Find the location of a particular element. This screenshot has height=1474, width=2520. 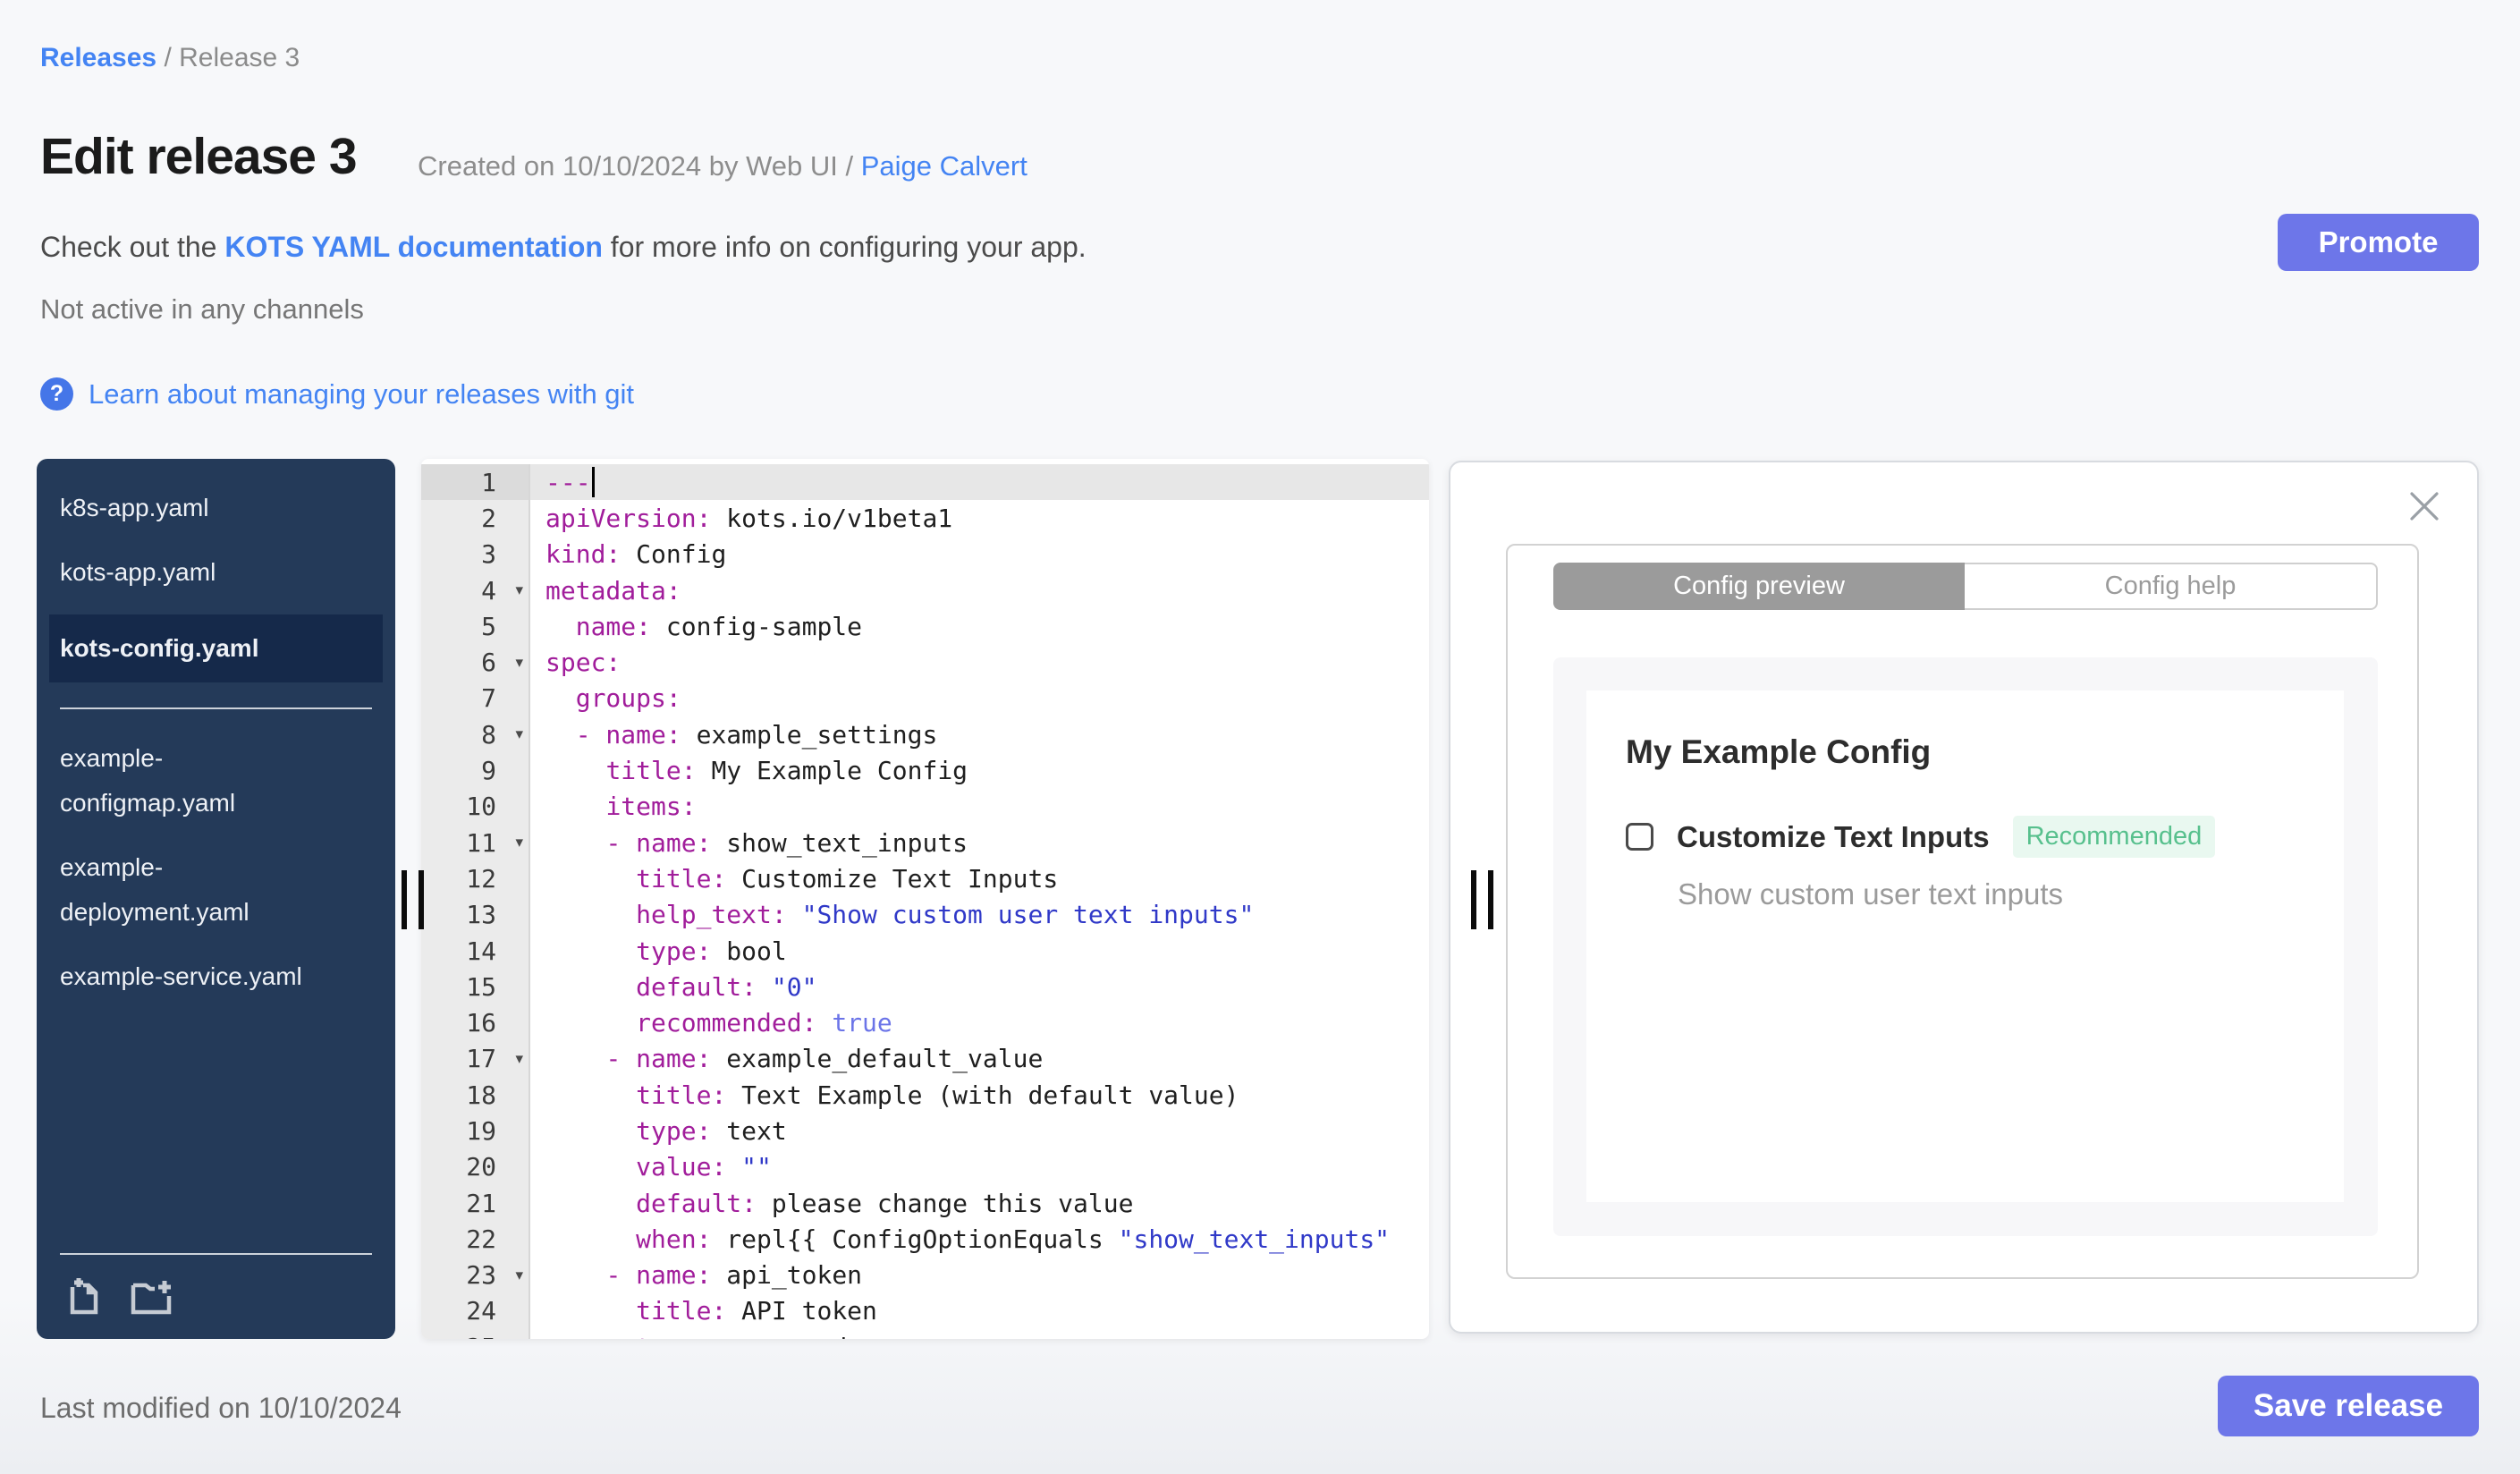

line-number-gutter: 19 is located at coordinates (476, 1131).